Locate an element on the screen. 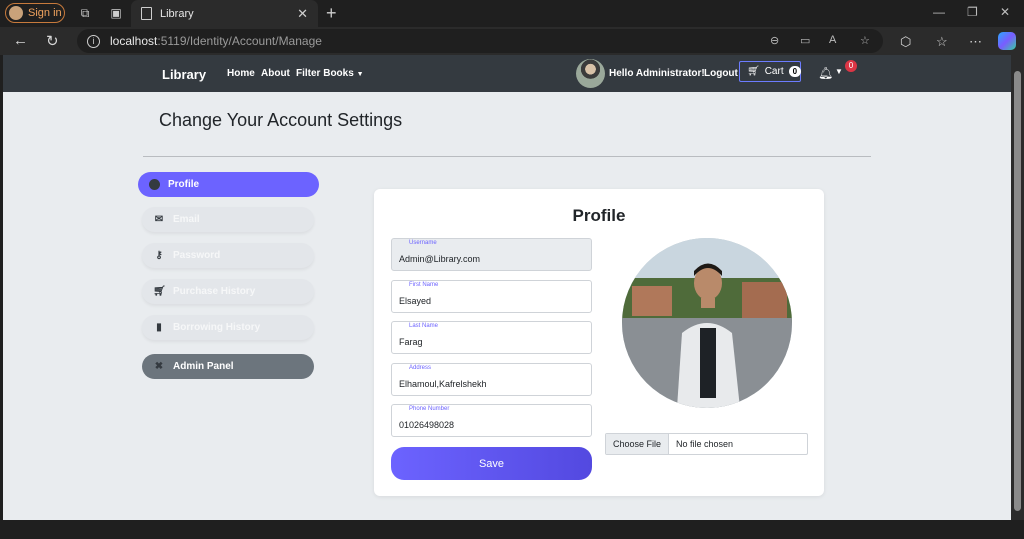 The image size is (1024, 539). sidebar-item-label: Password is located at coordinates (197, 255).